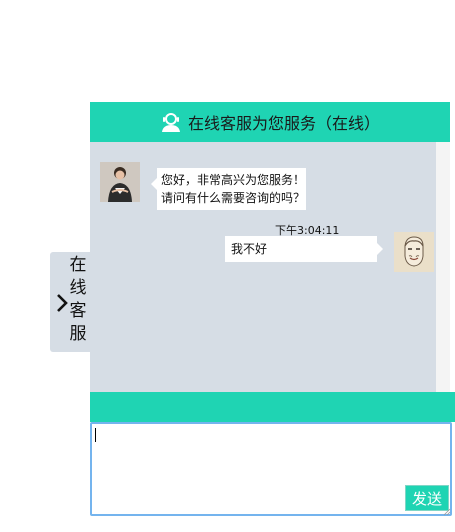 This screenshot has width=455, height=532. I want to click on resize-grip-icon, so click(447, 512).